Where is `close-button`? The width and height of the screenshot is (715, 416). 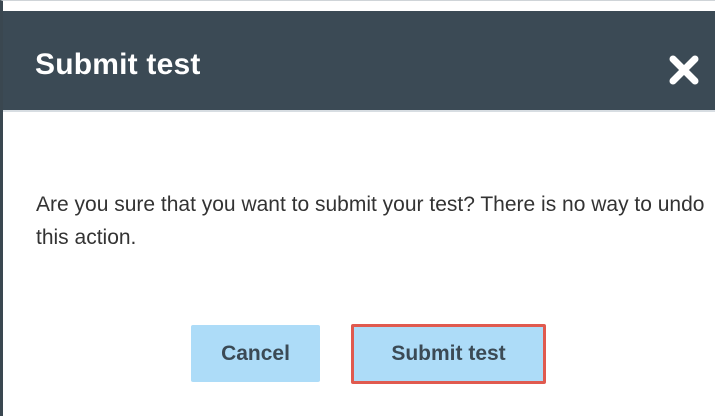 close-button is located at coordinates (684, 70).